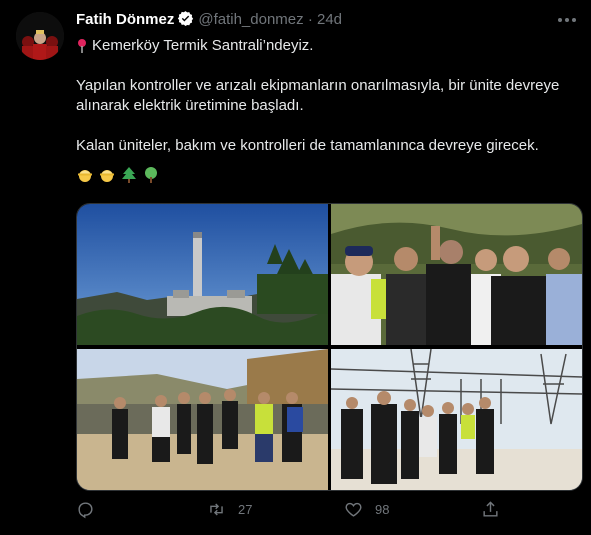  I want to click on avatar, so click(40, 36).